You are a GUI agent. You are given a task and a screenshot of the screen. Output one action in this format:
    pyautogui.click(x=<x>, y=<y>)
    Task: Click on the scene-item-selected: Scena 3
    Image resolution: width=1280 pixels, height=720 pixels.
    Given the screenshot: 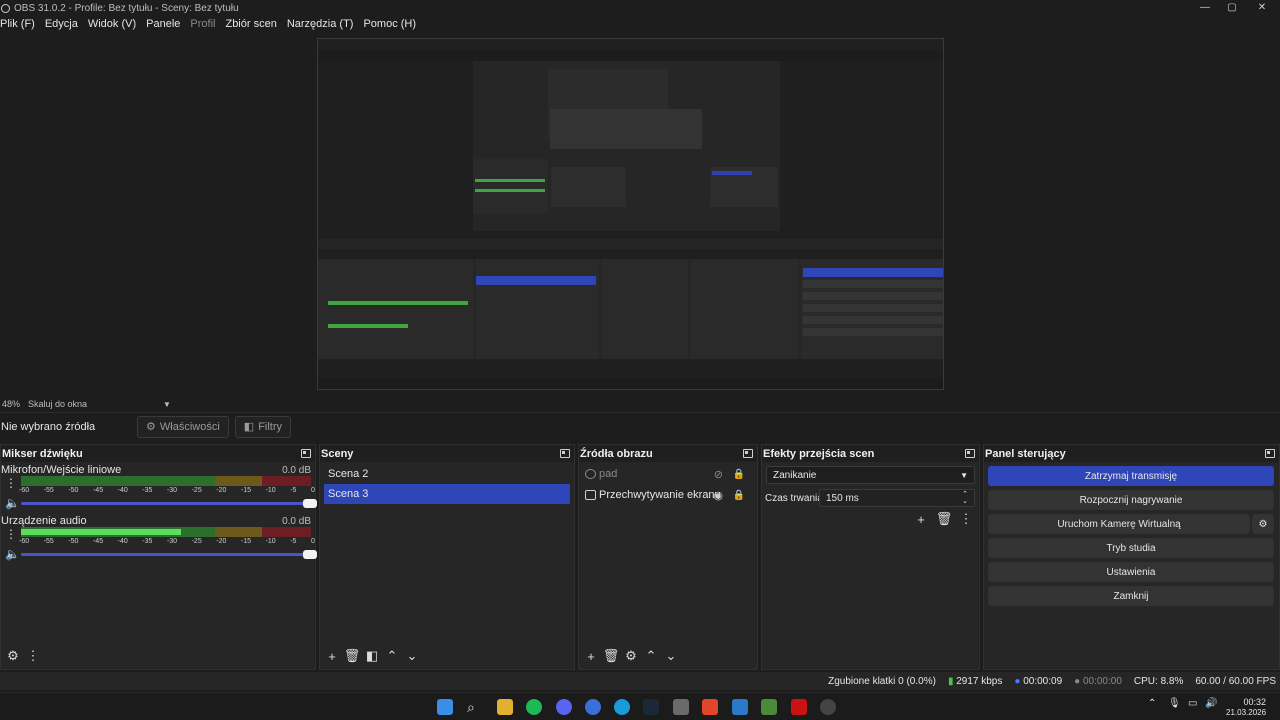 What is the action you would take?
    pyautogui.click(x=447, y=494)
    